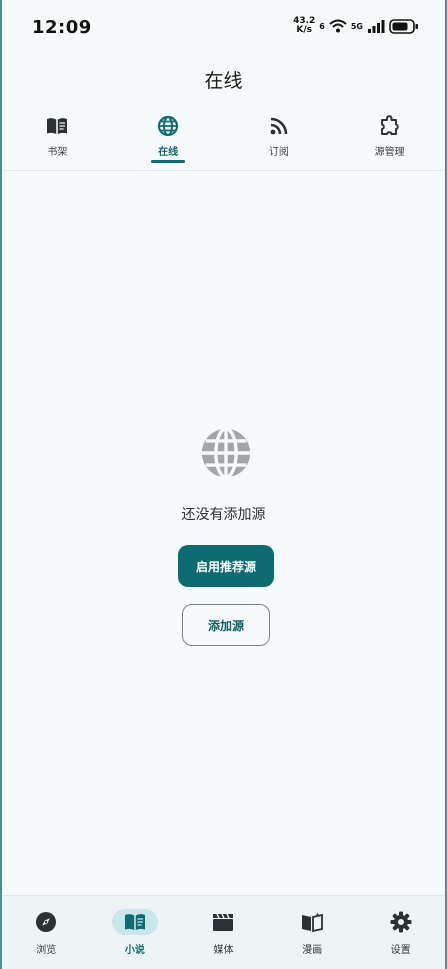  Describe the element at coordinates (168, 142) in the screenshot. I see `tab-online: 在线` at that location.